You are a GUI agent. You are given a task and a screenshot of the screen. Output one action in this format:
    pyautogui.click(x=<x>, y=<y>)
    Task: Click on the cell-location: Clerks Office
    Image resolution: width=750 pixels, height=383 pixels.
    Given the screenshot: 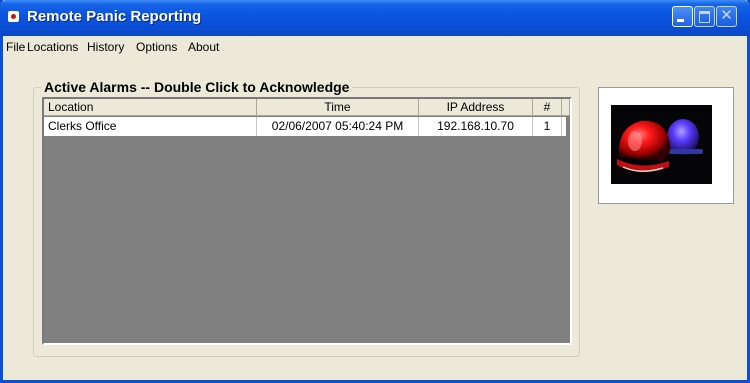 What is the action you would take?
    pyautogui.click(x=150, y=126)
    